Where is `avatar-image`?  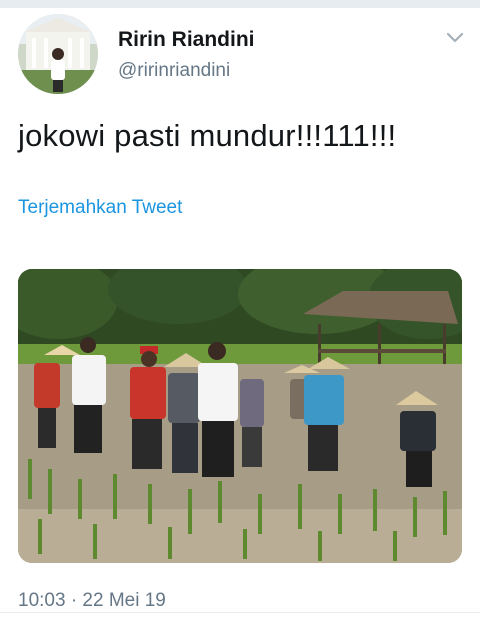
avatar-image is located at coordinates (58, 54).